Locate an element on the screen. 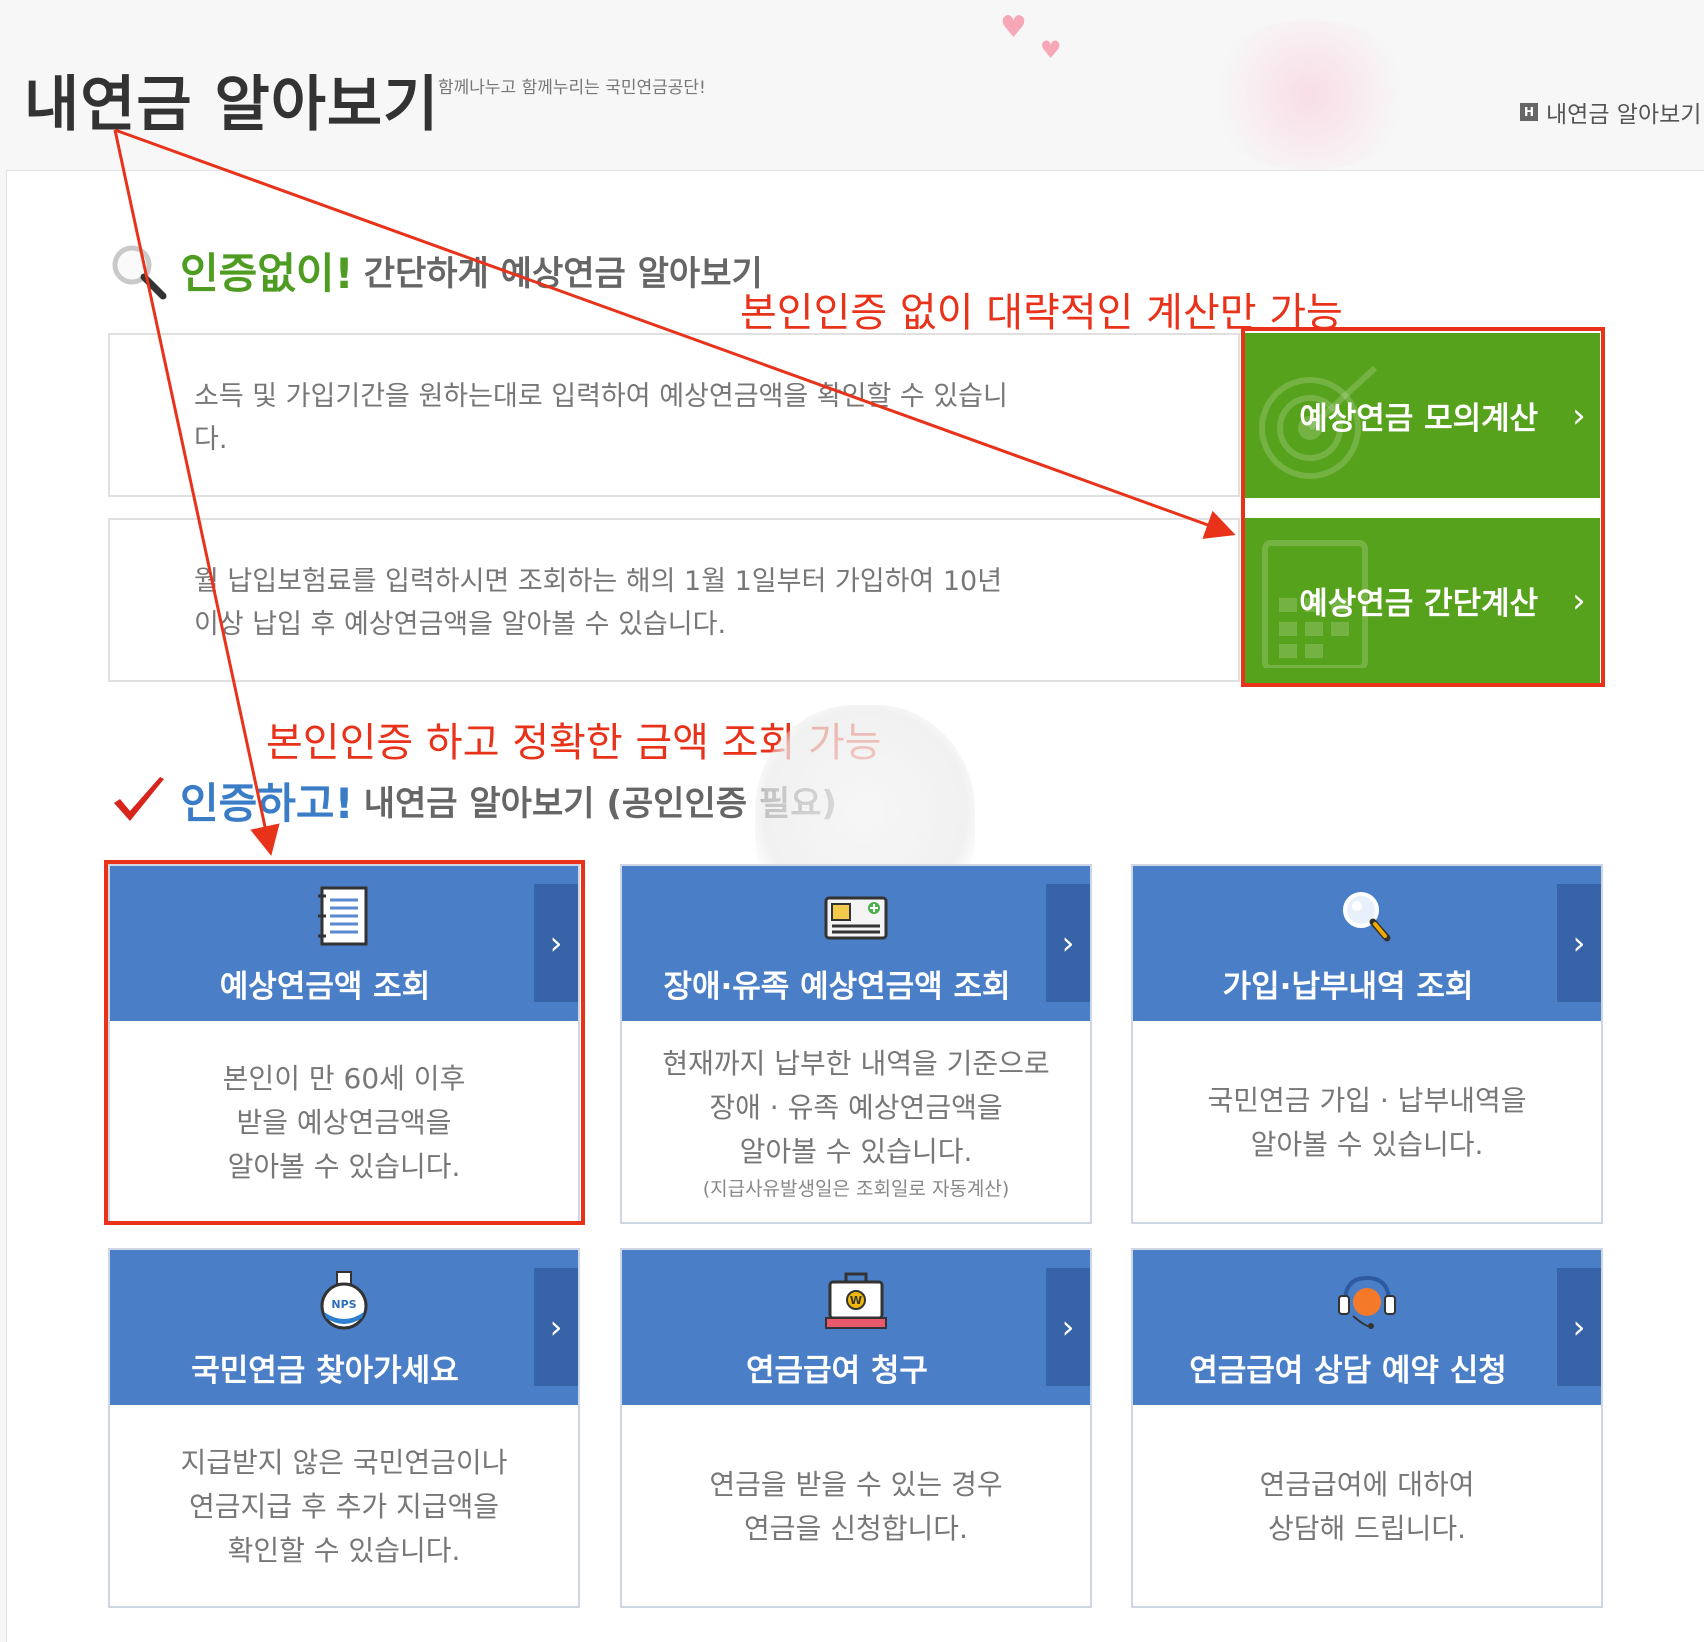 The height and width of the screenshot is (1642, 1704). card-header: NPS 국민연금 찾아가세요 › is located at coordinates (344, 1327).